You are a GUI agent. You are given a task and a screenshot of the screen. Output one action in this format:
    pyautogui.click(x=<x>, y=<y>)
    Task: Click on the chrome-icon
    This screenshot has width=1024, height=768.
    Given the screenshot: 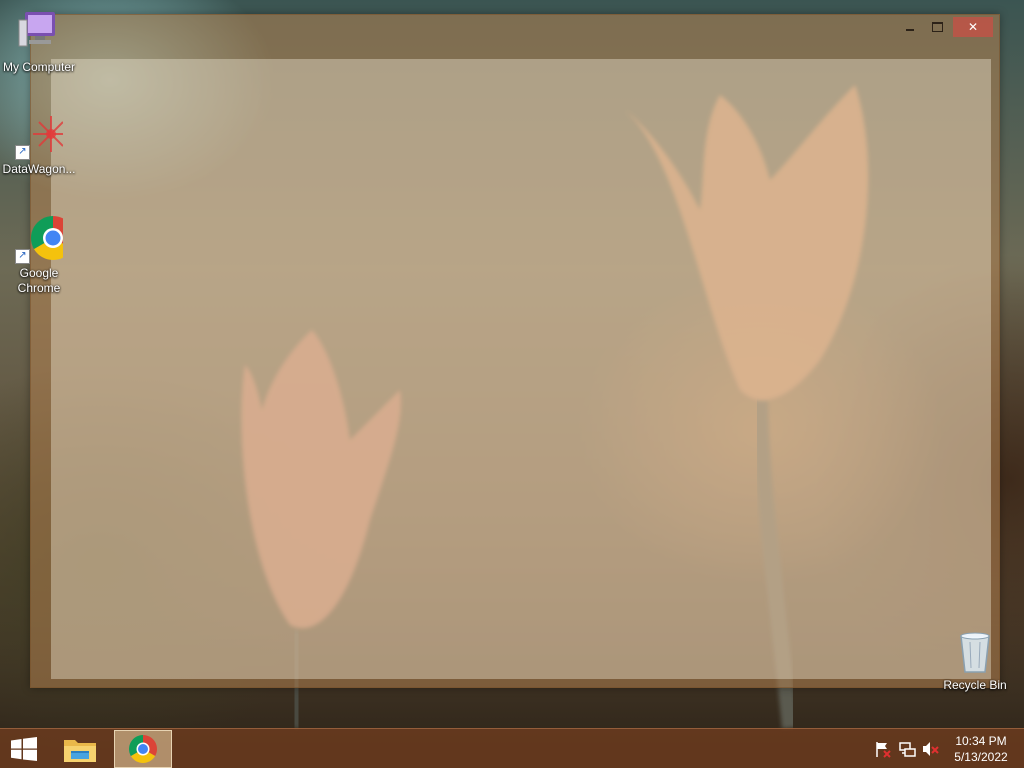 What is the action you would take?
    pyautogui.click(x=143, y=749)
    